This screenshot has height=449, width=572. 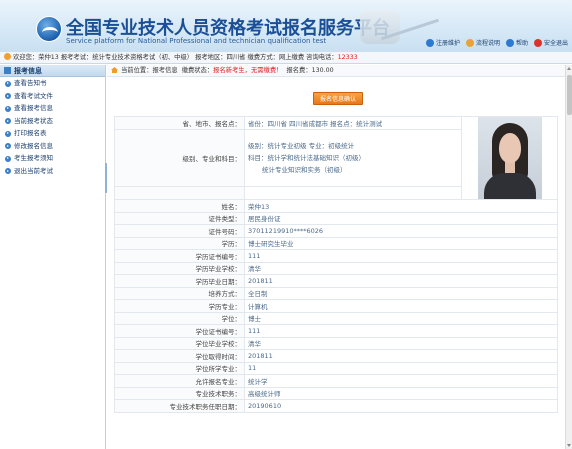 What do you see at coordinates (179, 406) in the screenshot?
I see `row-key: 专业技术职务任职日期：` at bounding box center [179, 406].